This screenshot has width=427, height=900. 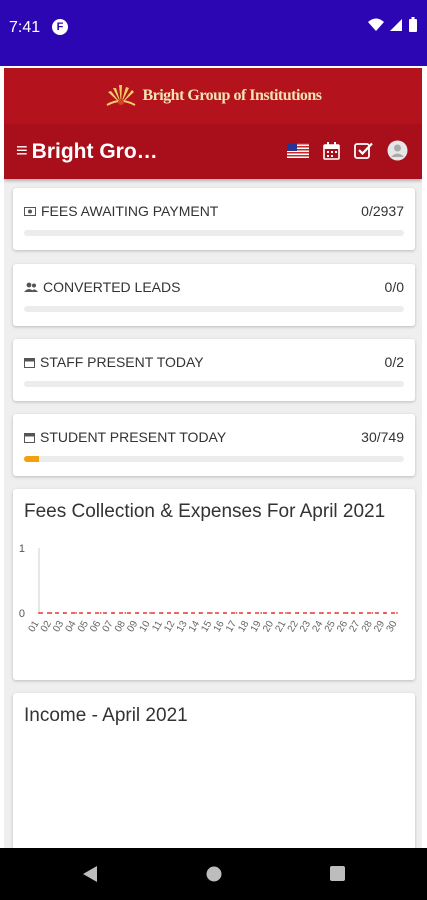 What do you see at coordinates (31, 287) in the screenshot?
I see `users-icon` at bounding box center [31, 287].